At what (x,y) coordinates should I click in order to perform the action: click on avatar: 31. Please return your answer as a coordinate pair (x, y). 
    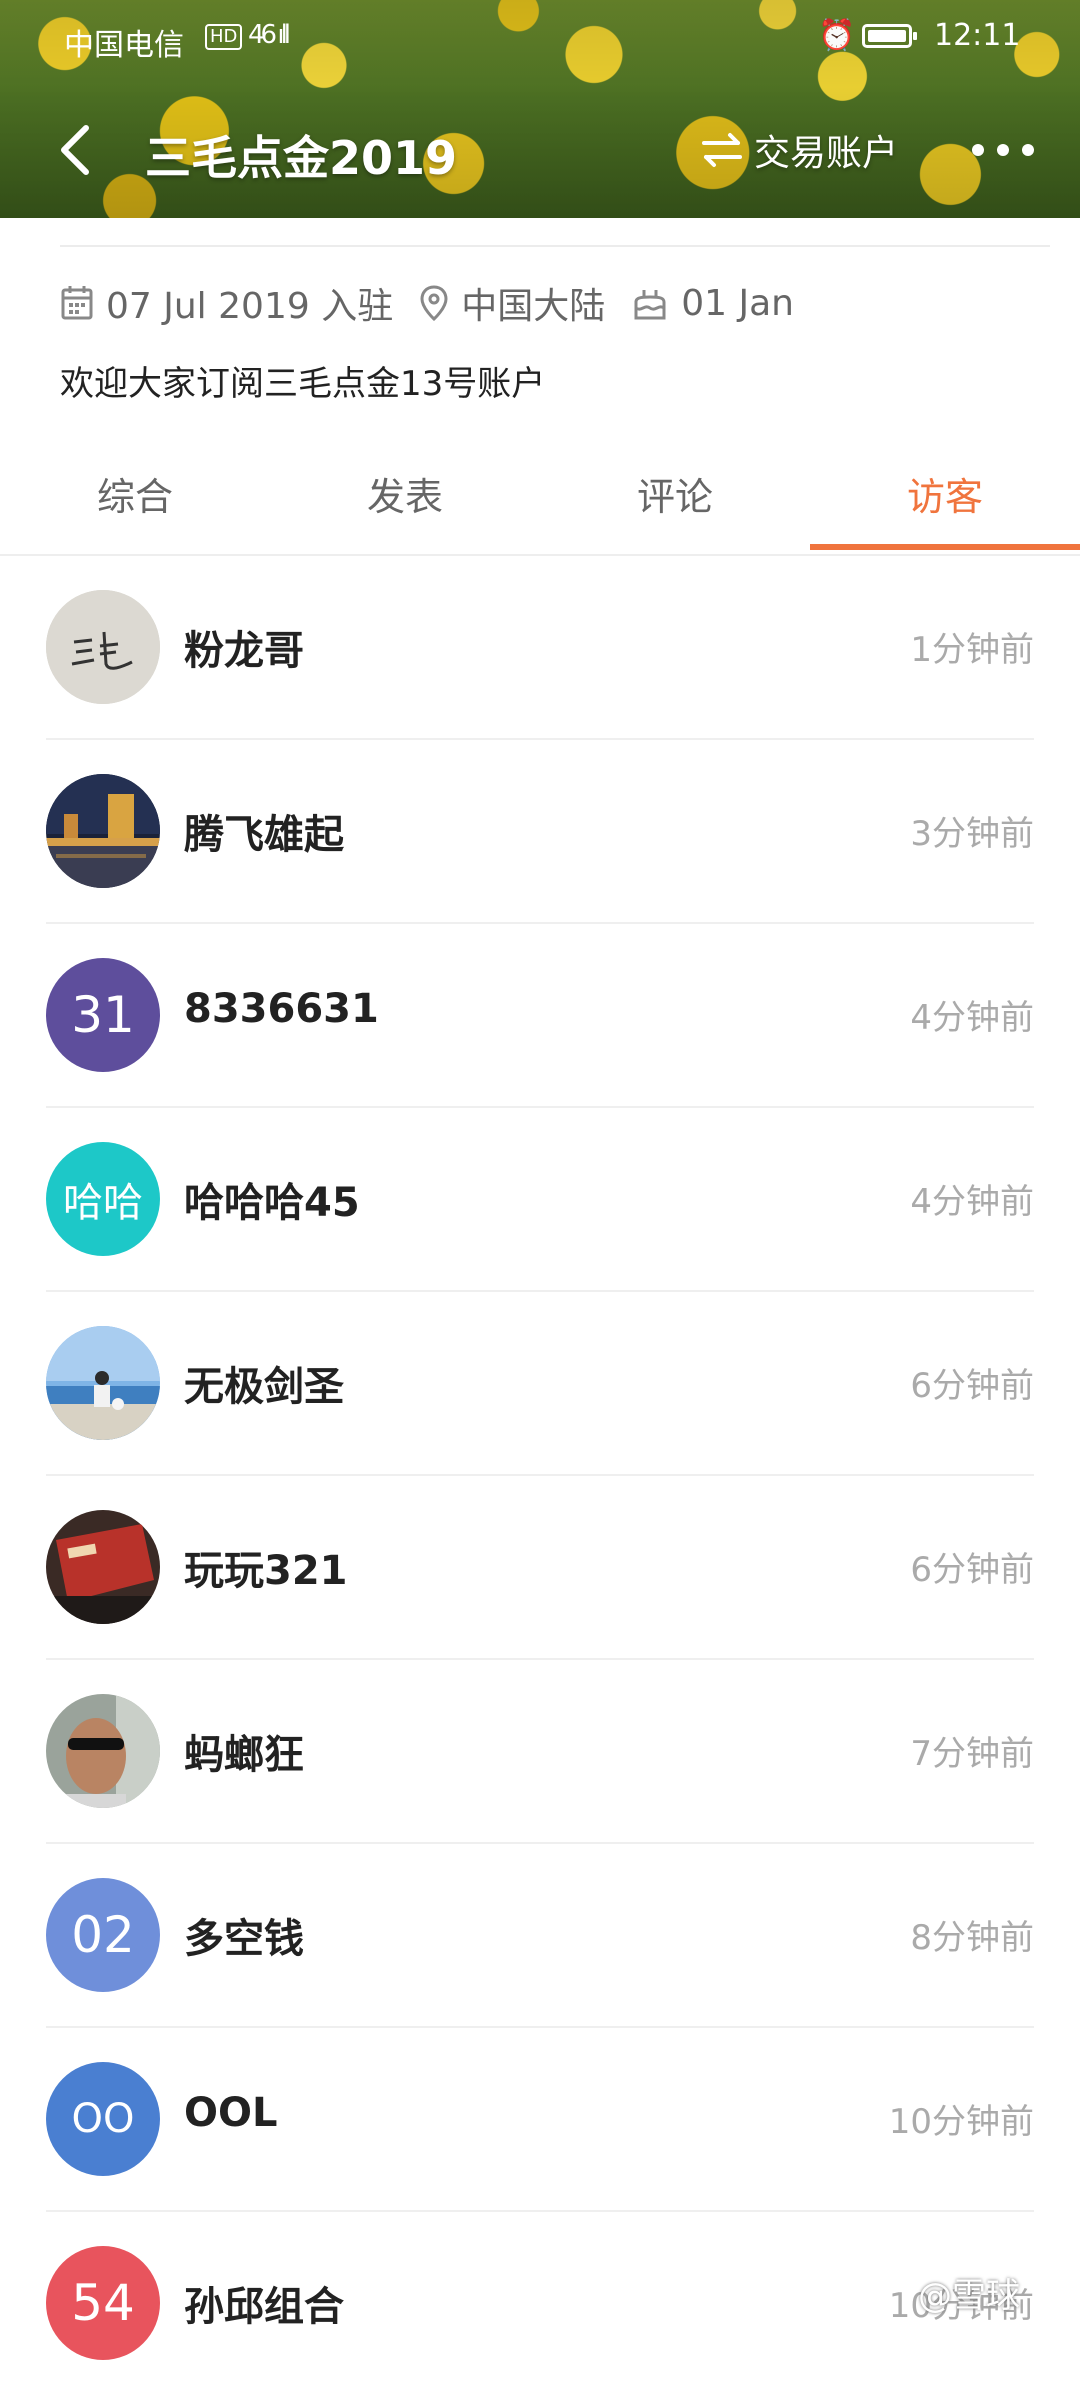
    Looking at the image, I should click on (103, 1015).